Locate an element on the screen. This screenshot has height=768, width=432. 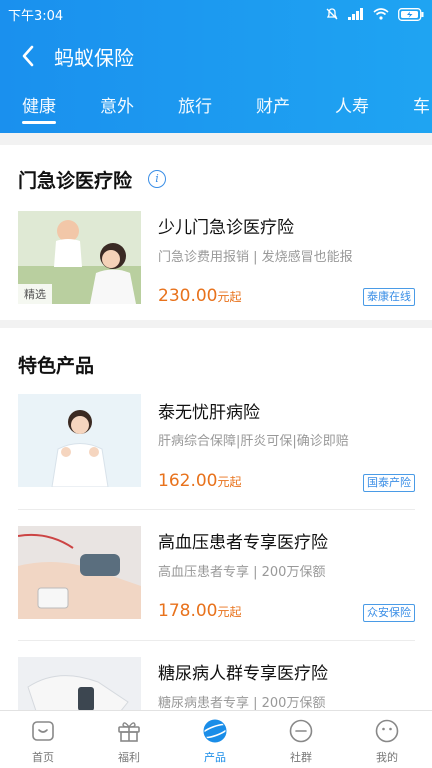
gift-icon is located at coordinates (129, 732).